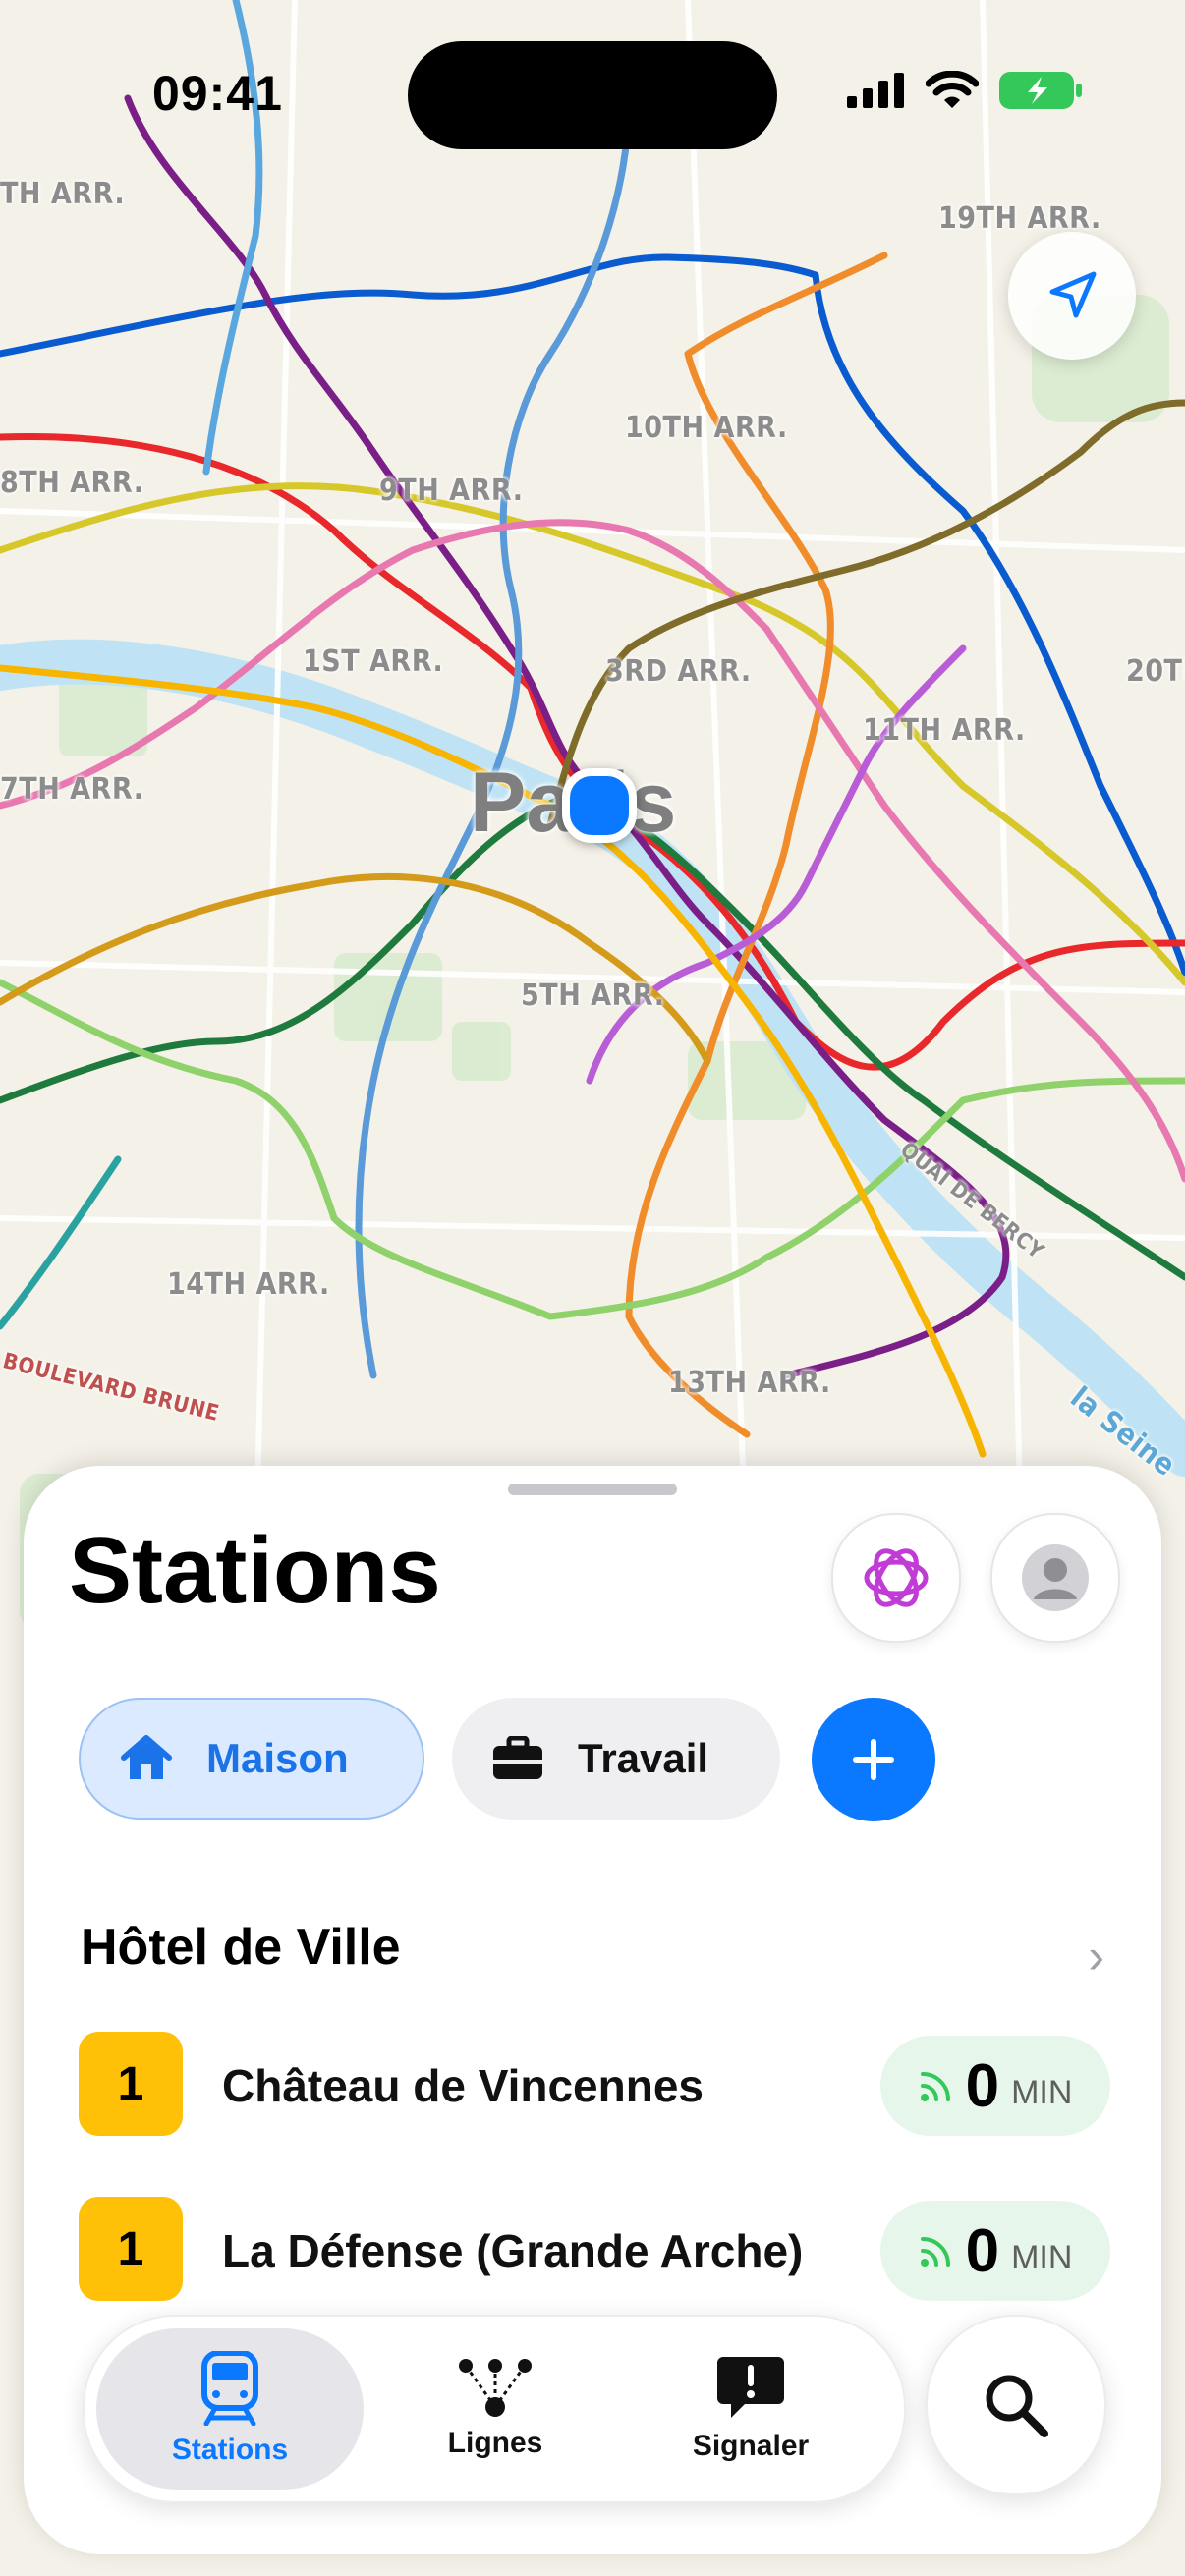  Describe the element at coordinates (230, 2388) in the screenshot. I see `train-icon` at that location.